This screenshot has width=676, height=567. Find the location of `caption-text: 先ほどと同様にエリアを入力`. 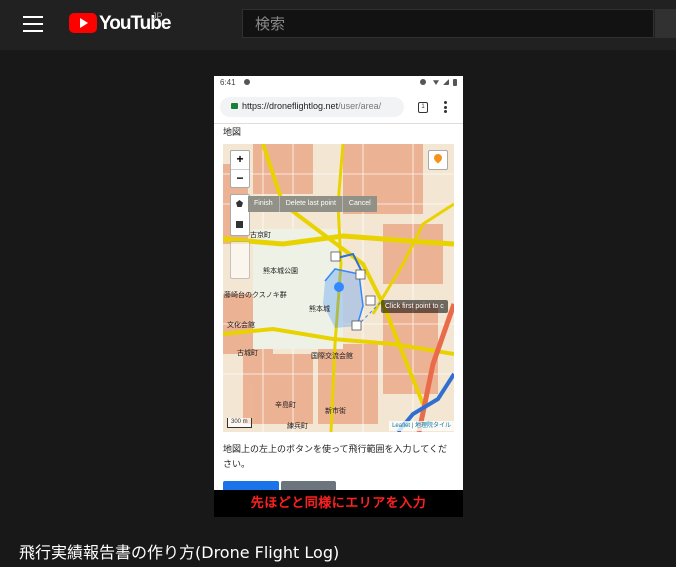

caption-text: 先ほどと同様にエリアを入力 is located at coordinates (338, 503).